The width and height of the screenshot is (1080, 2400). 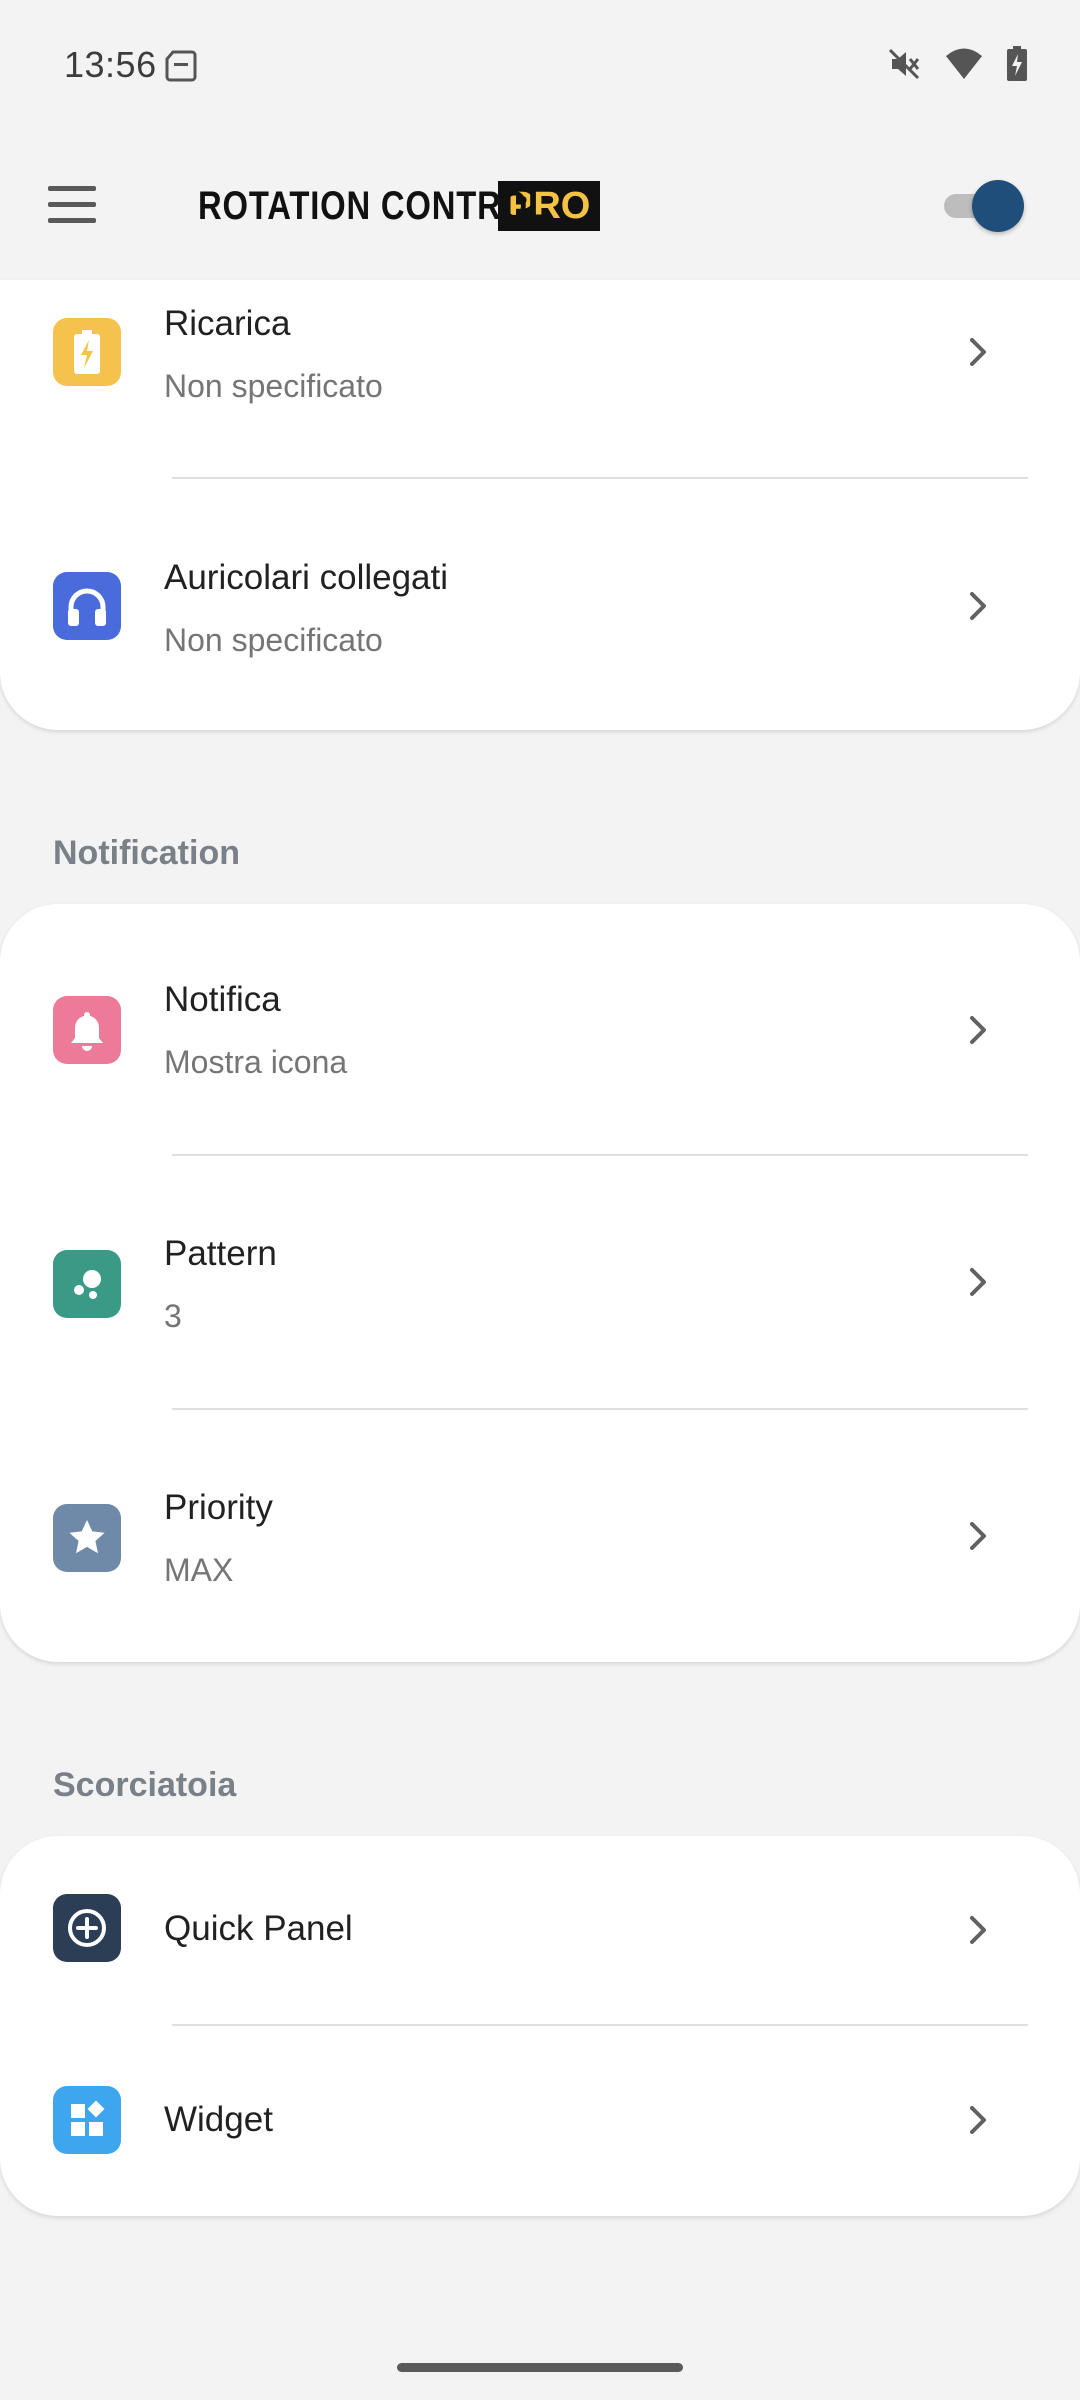 I want to click on app-logo: ROTATION CONTROL PRO, so click(x=399, y=206).